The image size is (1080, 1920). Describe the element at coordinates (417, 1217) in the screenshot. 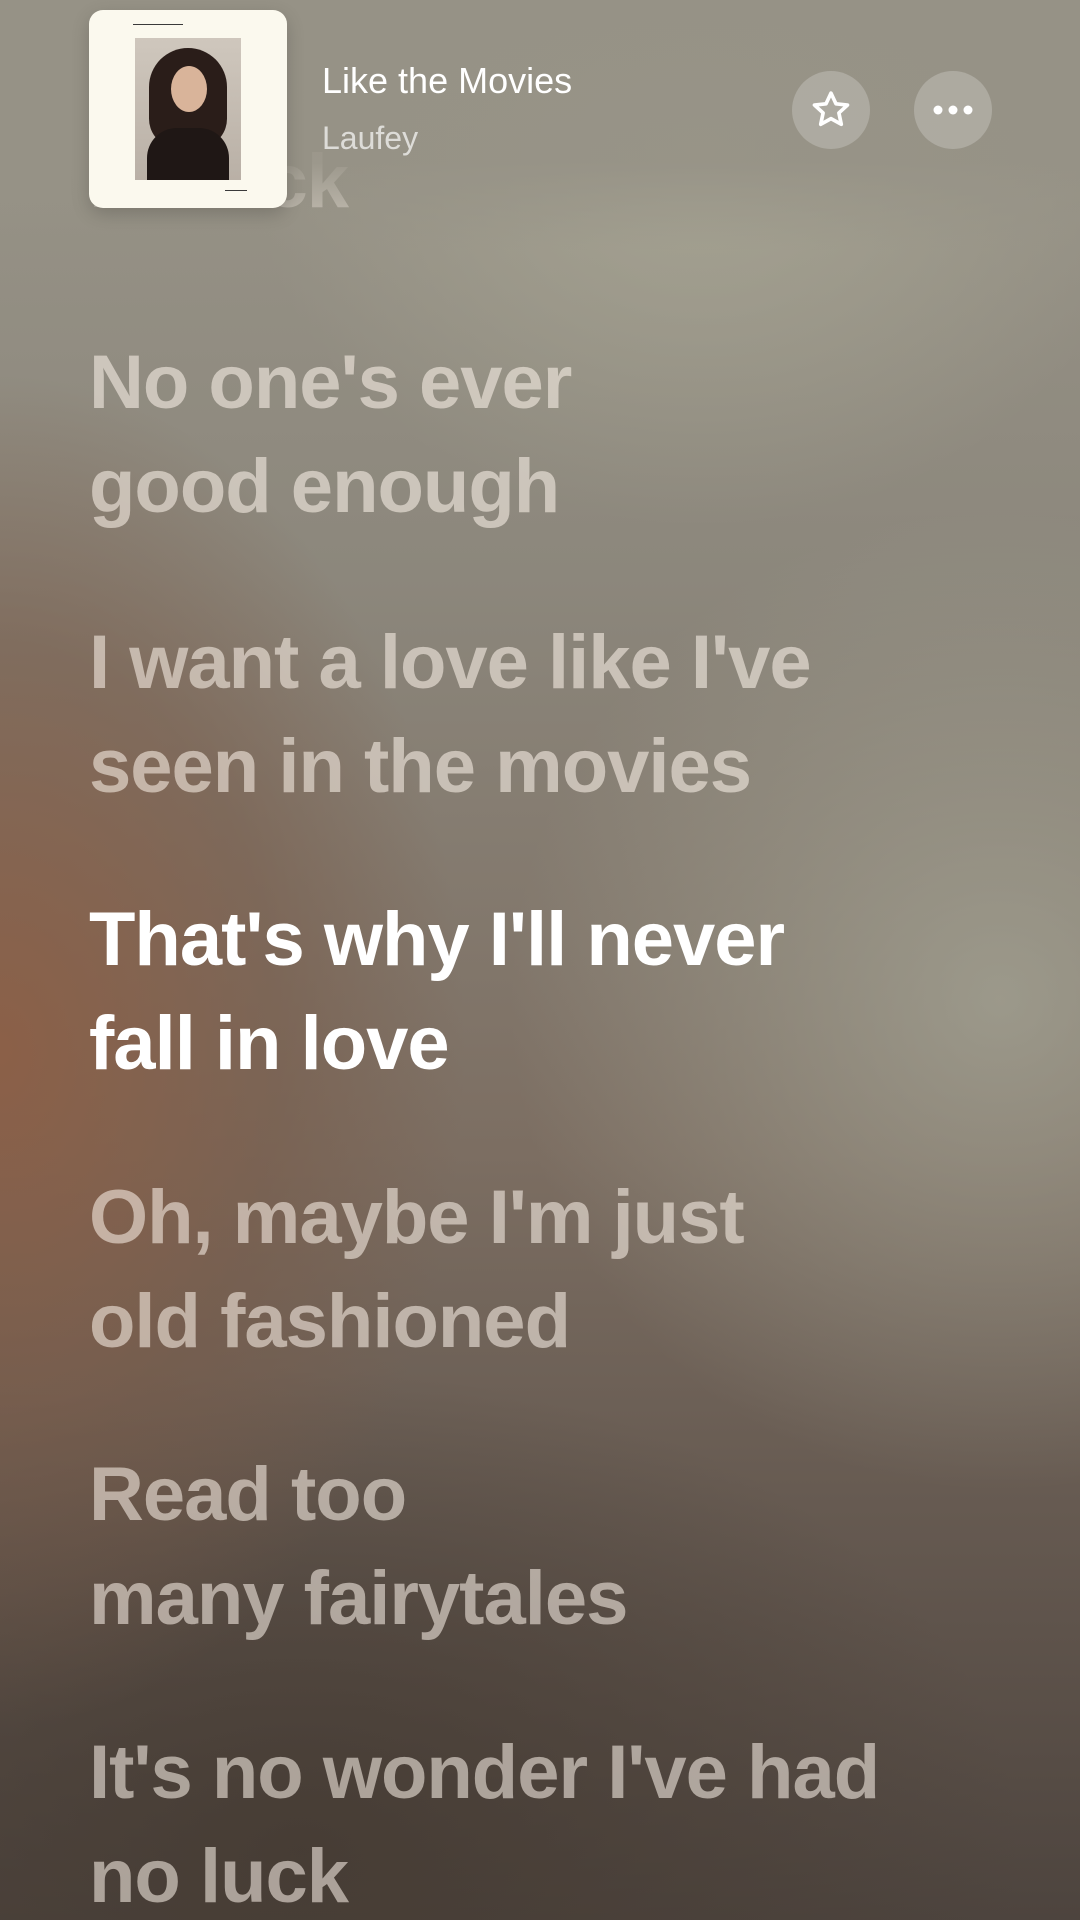

I see `lyric-line-text: Oh, maybe I'm just` at that location.